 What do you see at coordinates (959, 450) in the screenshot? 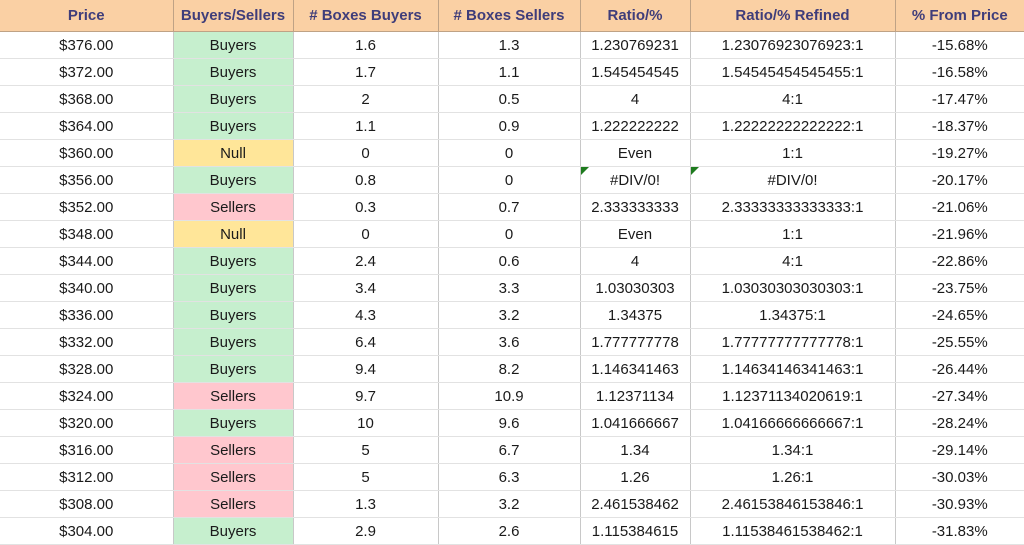
I see `cell-pct-from-price: -29.14%` at bounding box center [959, 450].